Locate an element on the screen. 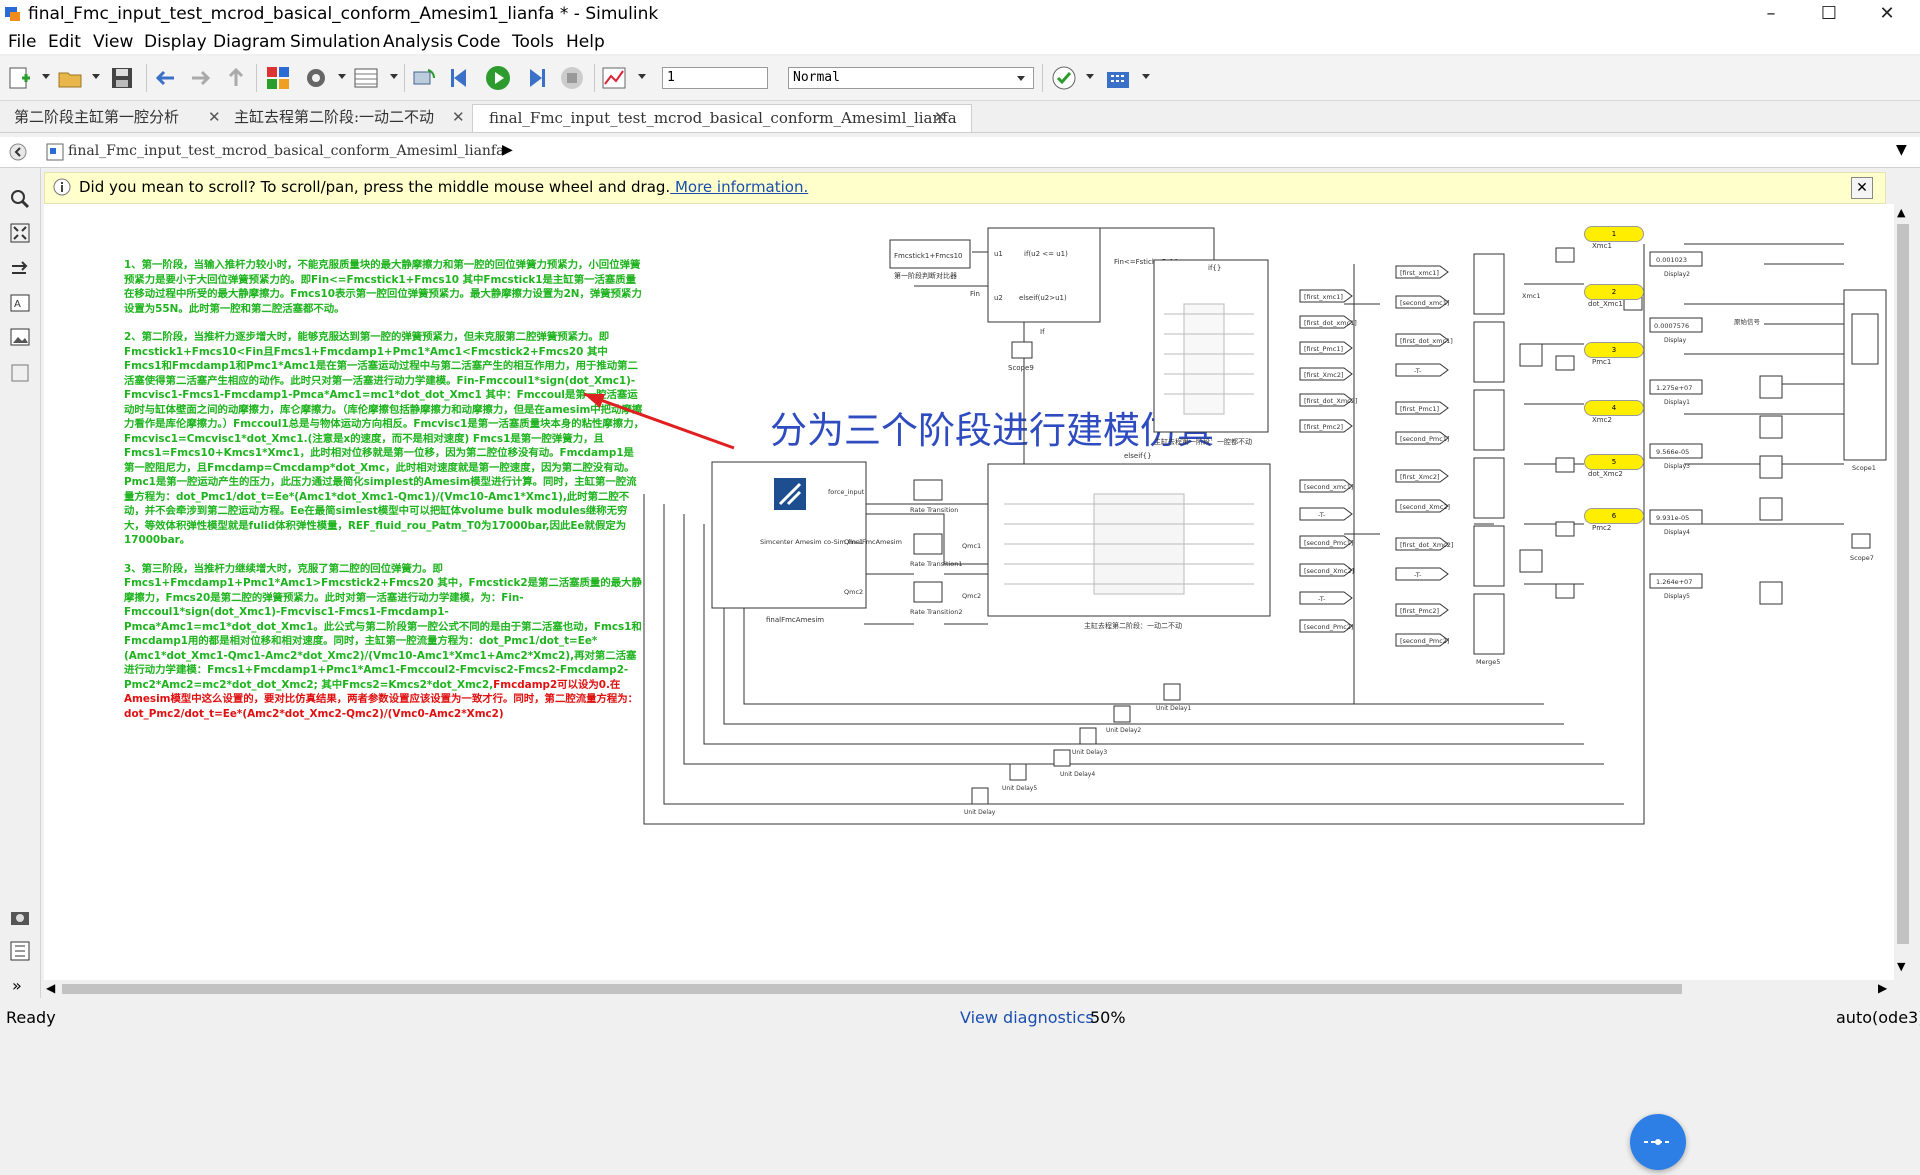  advisor-dropdown-icon is located at coordinates (1090, 76).